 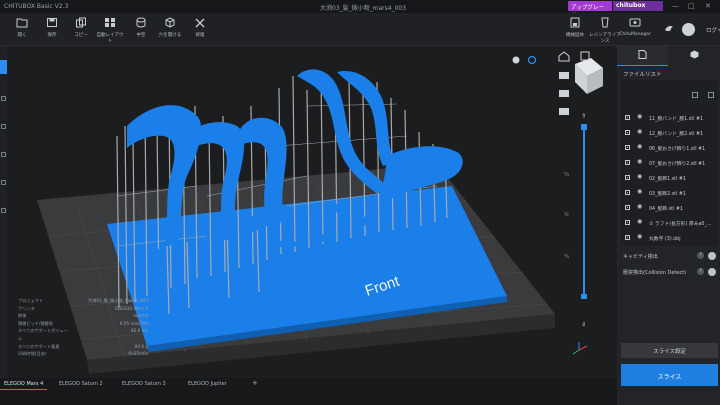 What do you see at coordinates (22, 27) in the screenshot?
I see `open-button: 開く` at bounding box center [22, 27].